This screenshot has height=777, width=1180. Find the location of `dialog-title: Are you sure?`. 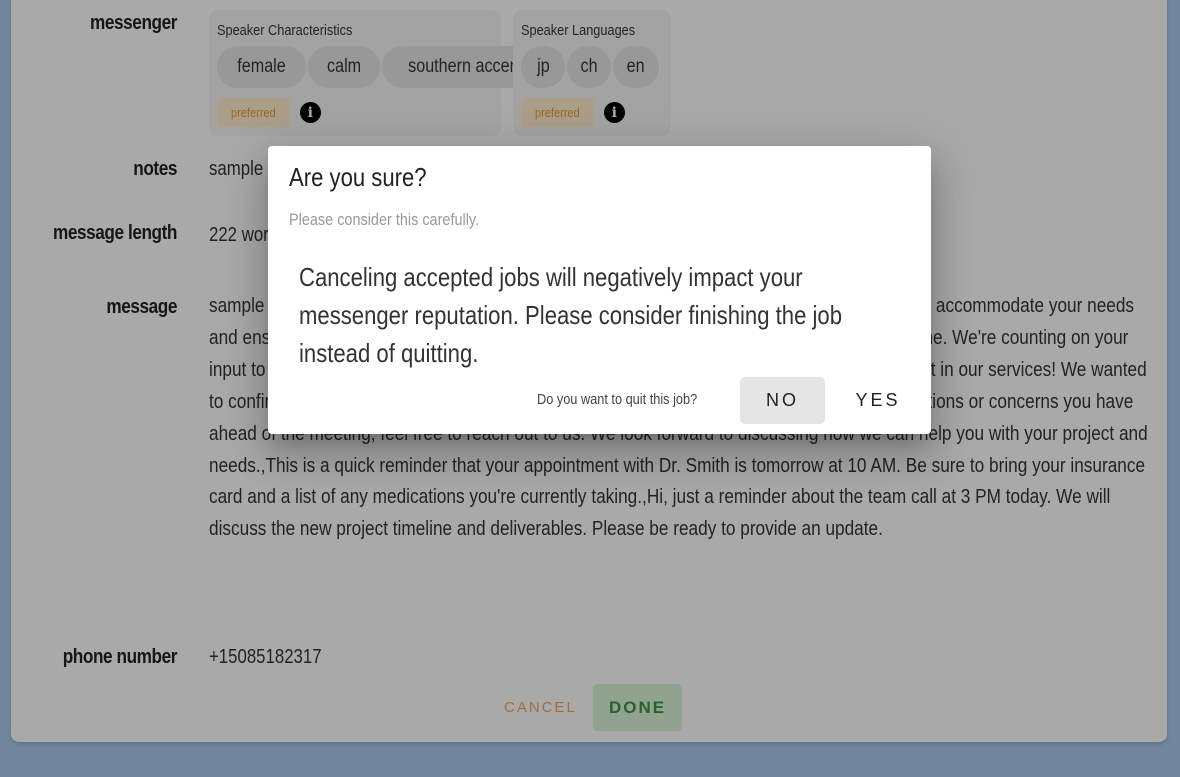

dialog-title: Are you sure? is located at coordinates (358, 177).